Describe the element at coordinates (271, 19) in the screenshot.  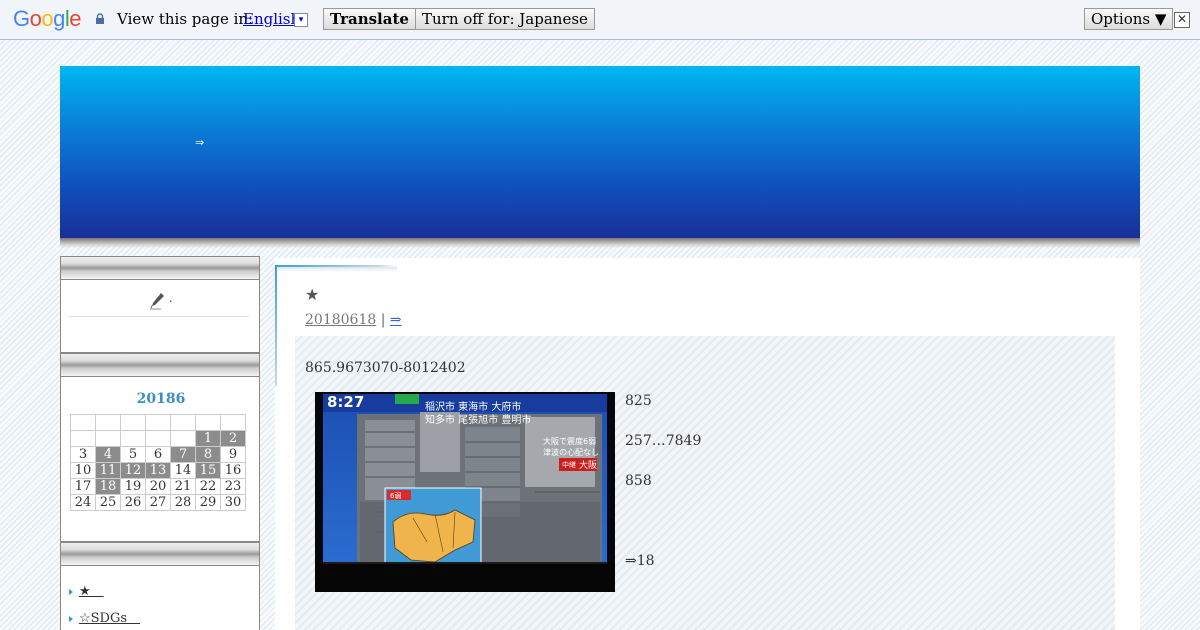
I see `language-select: English` at that location.